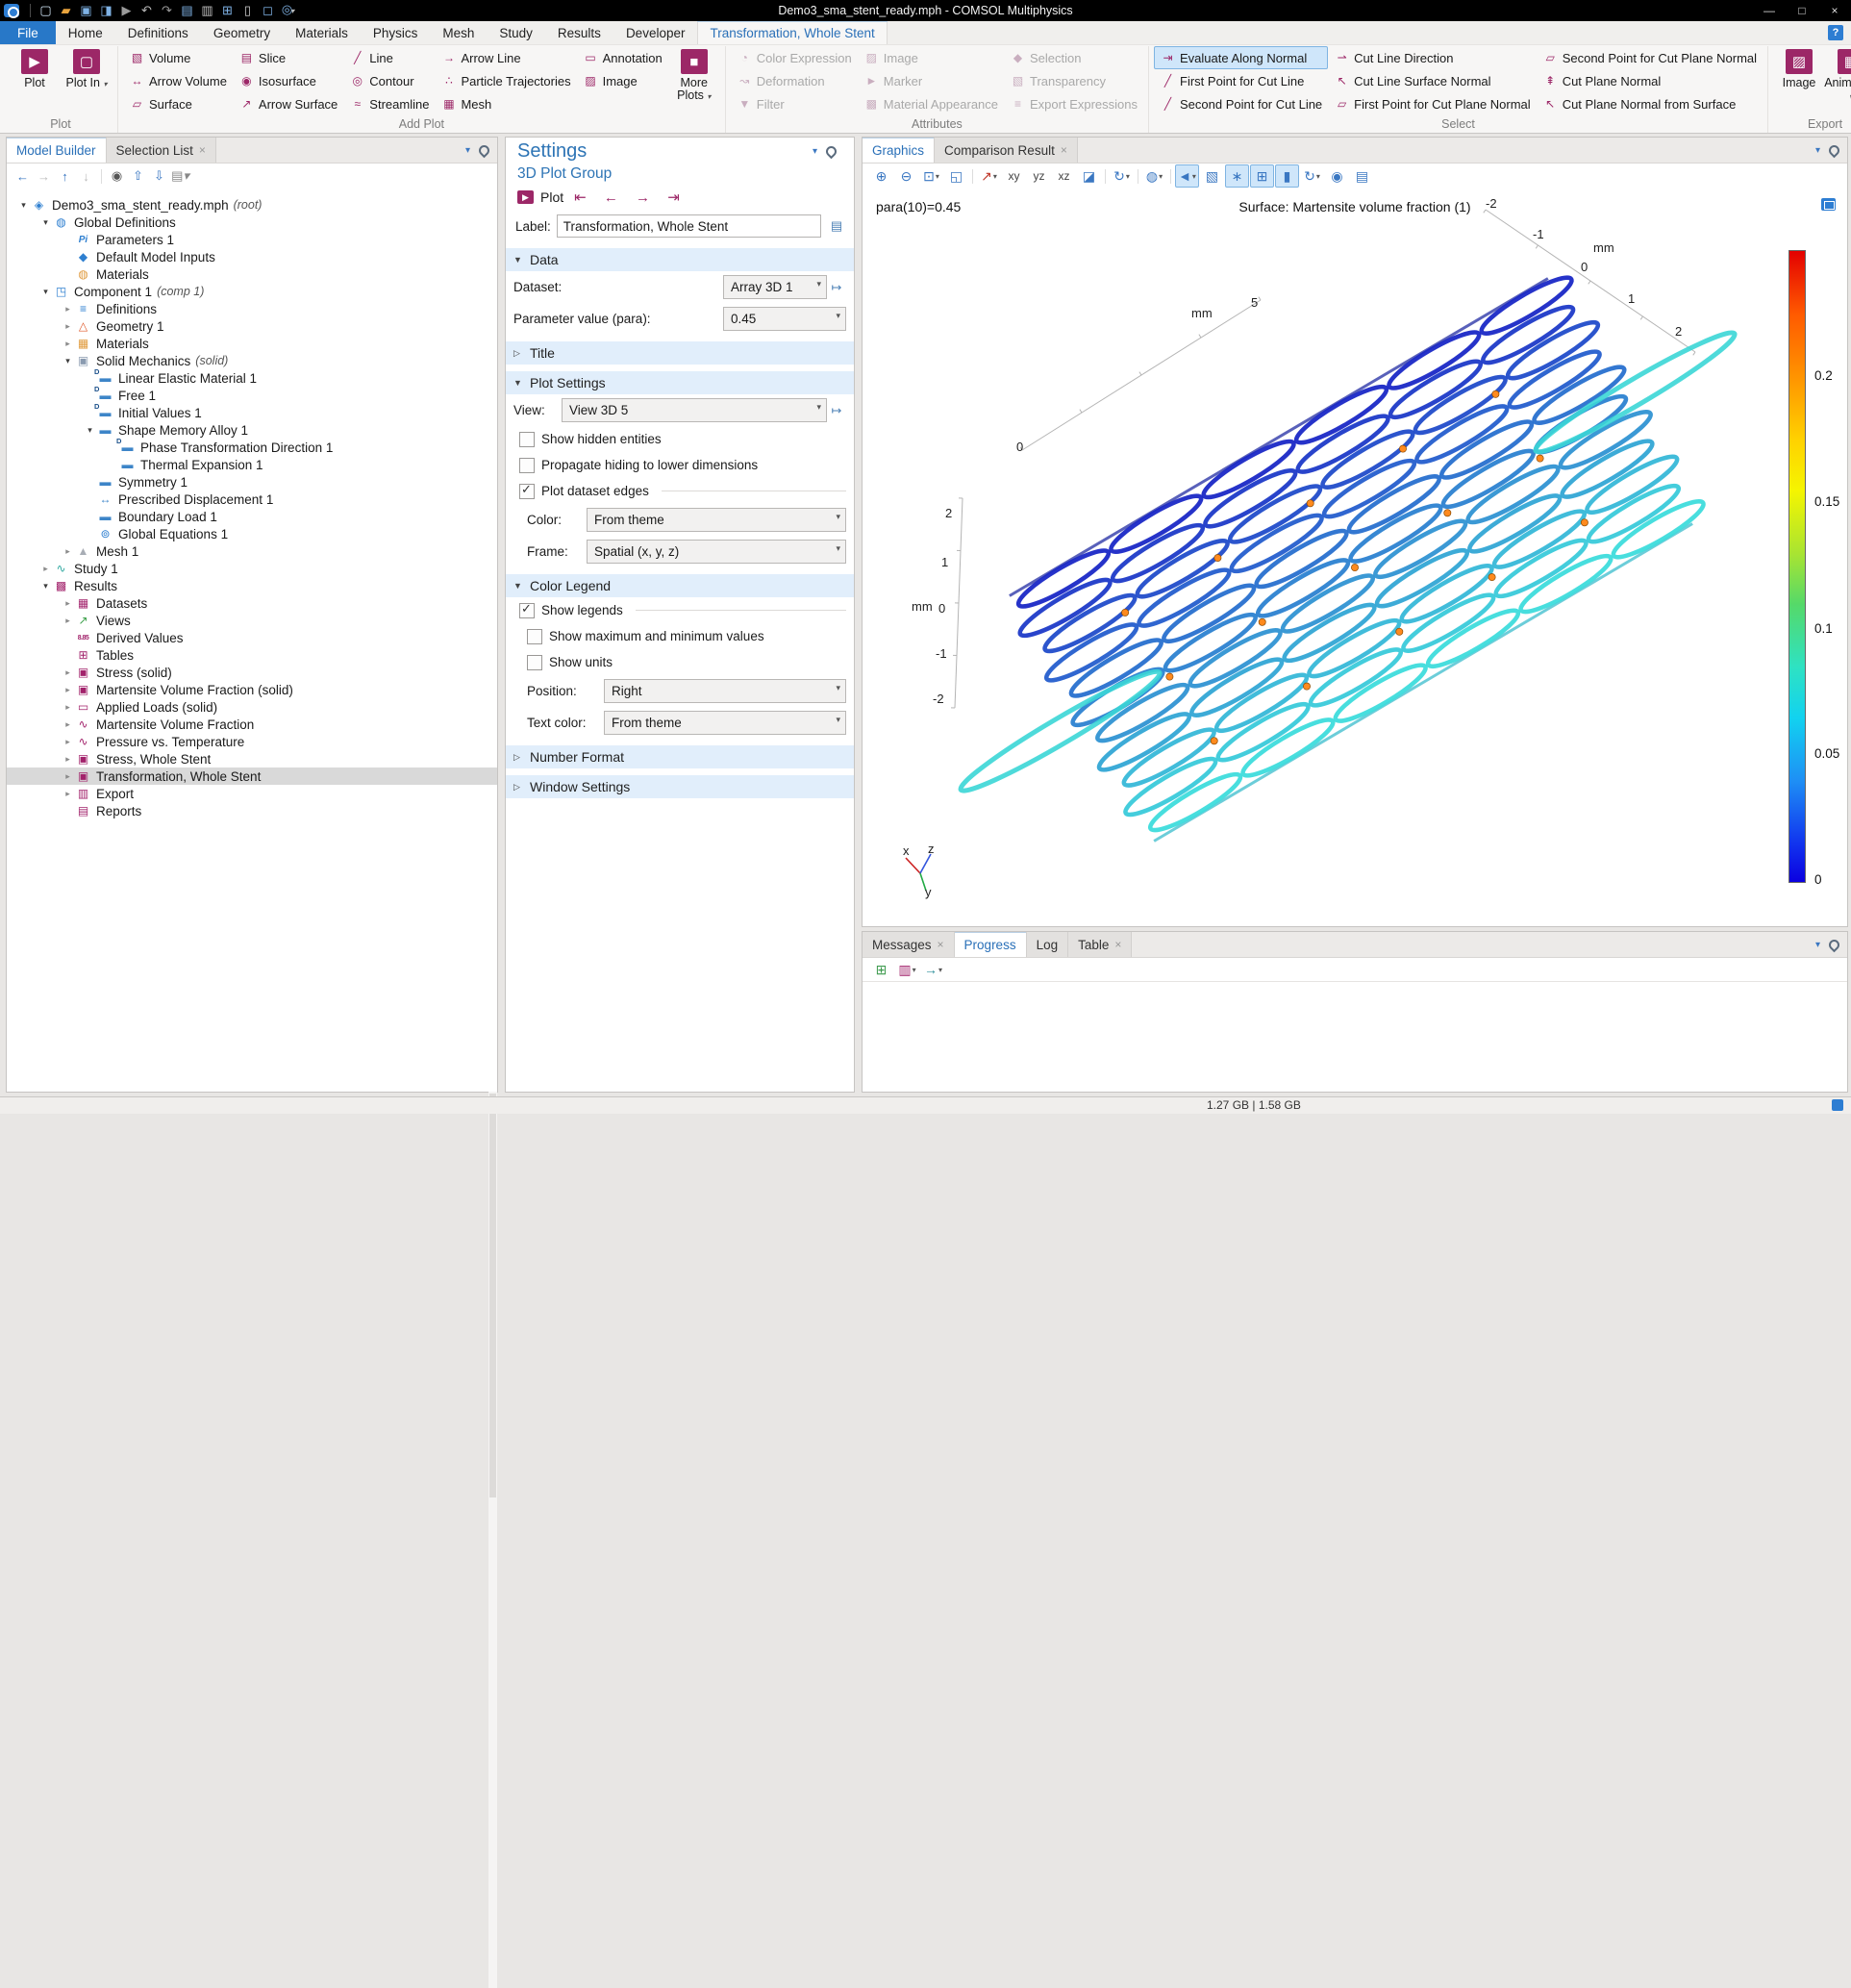 The image size is (1851, 1988). Describe the element at coordinates (534, 662) in the screenshot. I see `show-units-checkbox` at that location.